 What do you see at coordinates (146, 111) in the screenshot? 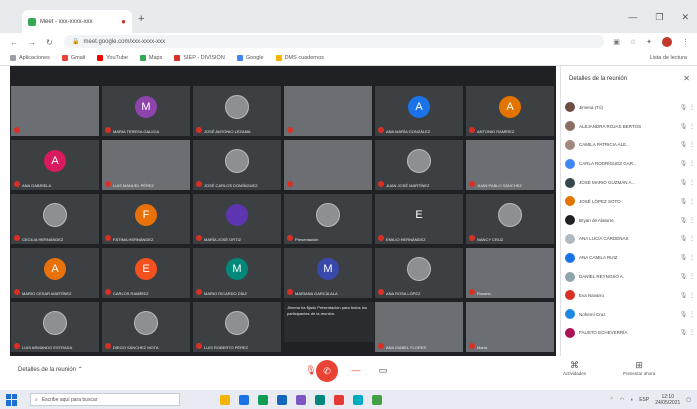
I see `participant-tile: M MARIA TERESA GALICIA` at bounding box center [146, 111].